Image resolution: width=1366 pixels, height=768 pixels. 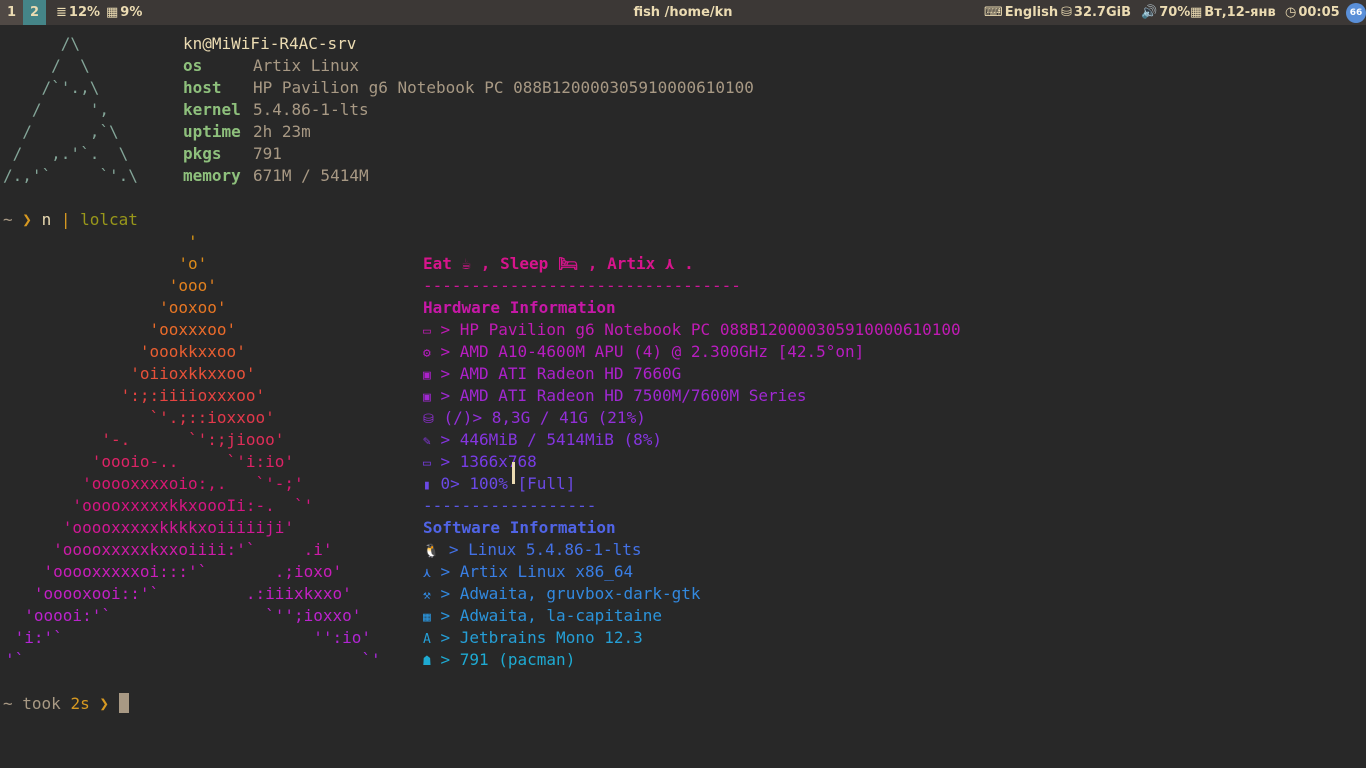 I want to click on neofetch-row-text: Software Information, so click(x=519, y=527).